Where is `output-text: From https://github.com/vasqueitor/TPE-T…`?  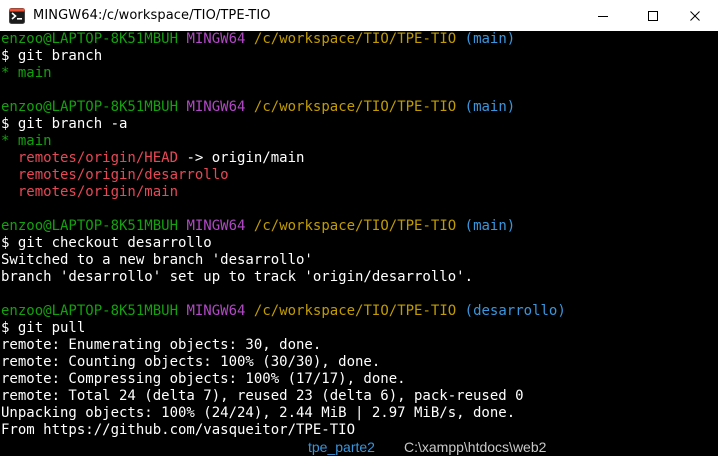
output-text: From https://github.com/vasqueitor/TPE-T… is located at coordinates (178, 430).